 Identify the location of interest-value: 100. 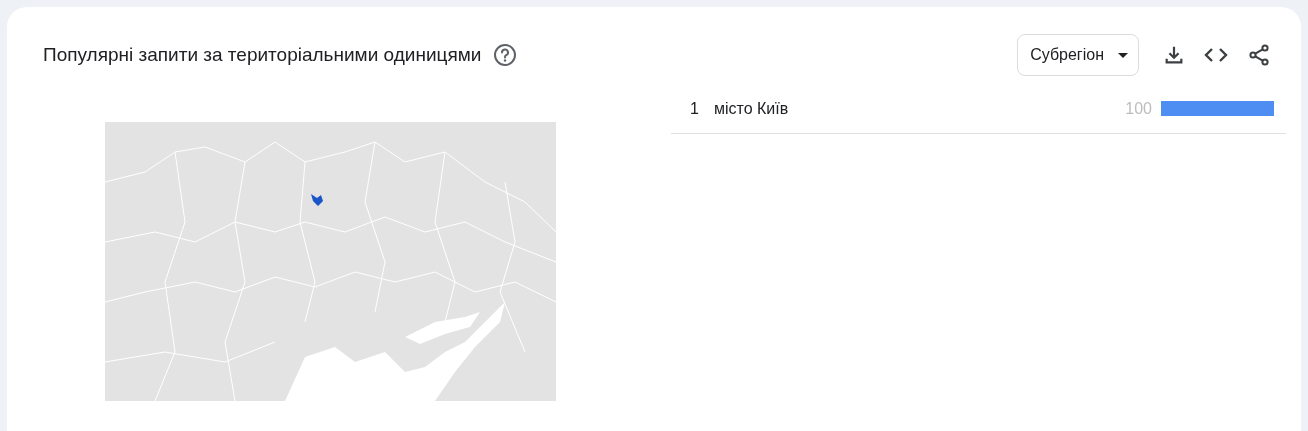
(1138, 108).